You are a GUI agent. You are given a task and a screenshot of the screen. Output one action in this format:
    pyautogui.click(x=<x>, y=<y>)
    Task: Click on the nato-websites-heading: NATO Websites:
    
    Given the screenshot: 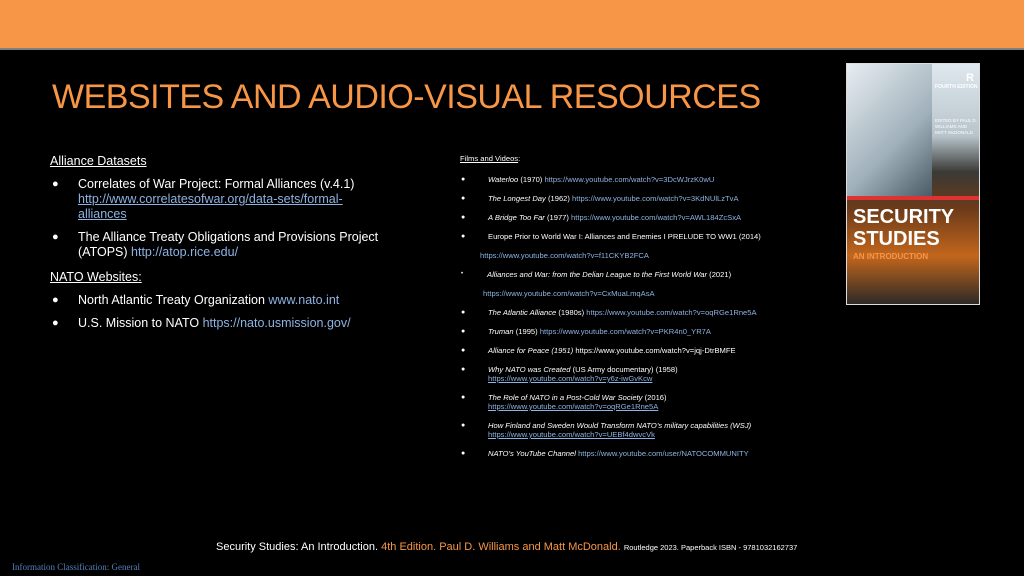 What is the action you would take?
    pyautogui.click(x=96, y=277)
    